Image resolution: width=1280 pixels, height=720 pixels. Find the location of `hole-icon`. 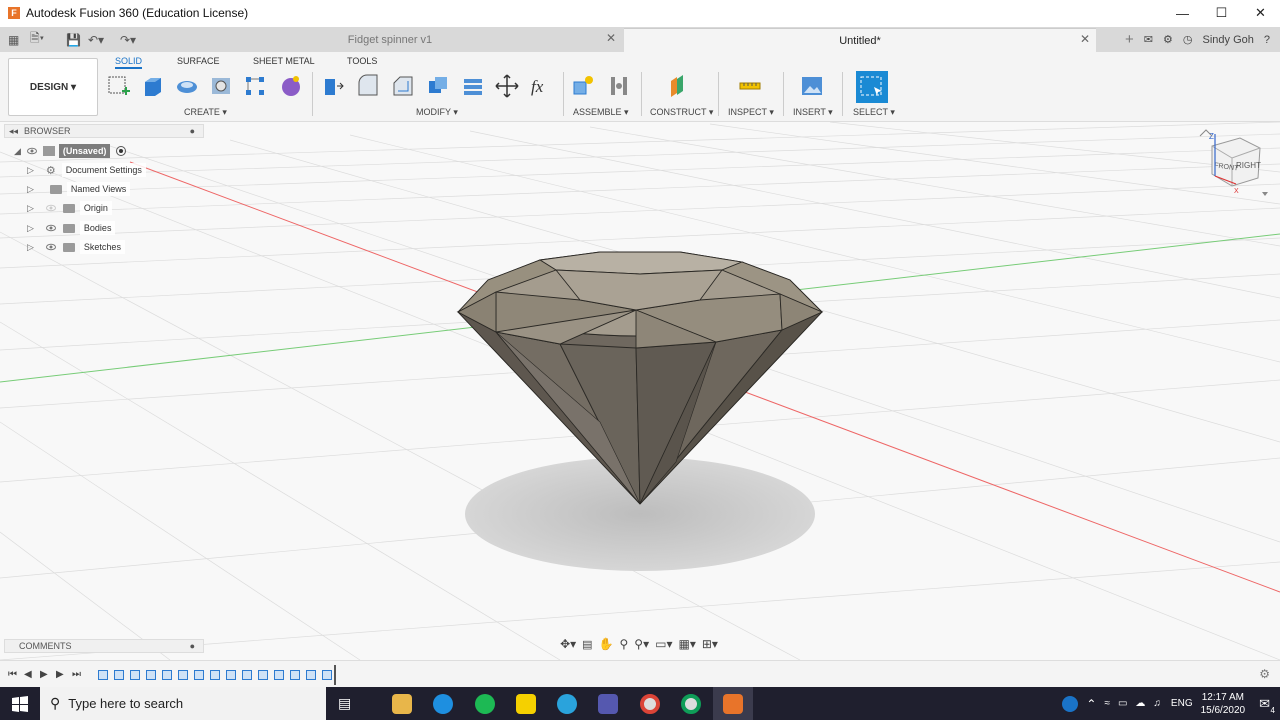

hole-icon is located at coordinates (221, 86).